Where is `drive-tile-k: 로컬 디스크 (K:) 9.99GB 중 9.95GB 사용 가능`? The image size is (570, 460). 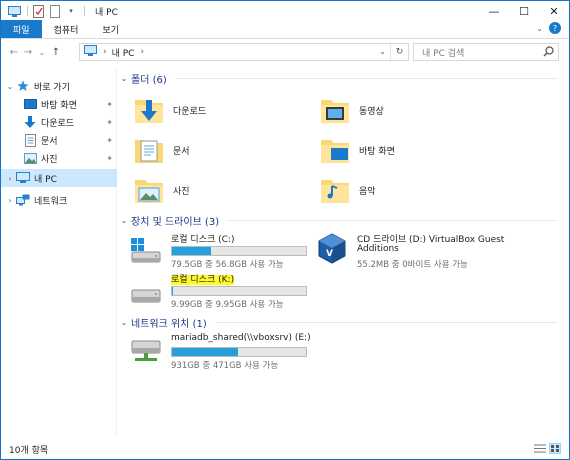
drive-tile-k: 로컬 디스크 (K:) 9.99GB 중 9.95GB 사용 가능 is located at coordinates (218, 291).